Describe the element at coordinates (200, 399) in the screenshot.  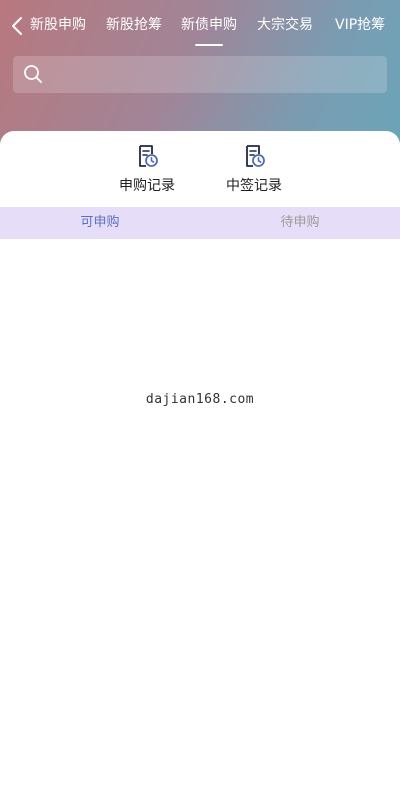
I see `watermark-text: dajian168.com` at that location.